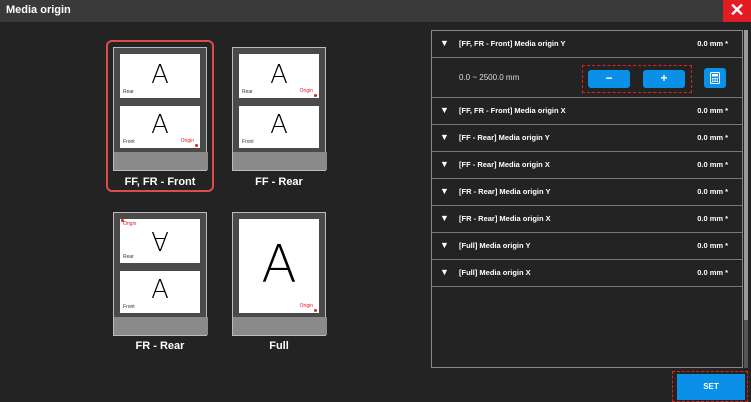 This screenshot has height=402, width=751. What do you see at coordinates (587, 219) in the screenshot?
I see `setting-row: ▼ [FR - Rear] Media origin X 0.0 mm *` at bounding box center [587, 219].